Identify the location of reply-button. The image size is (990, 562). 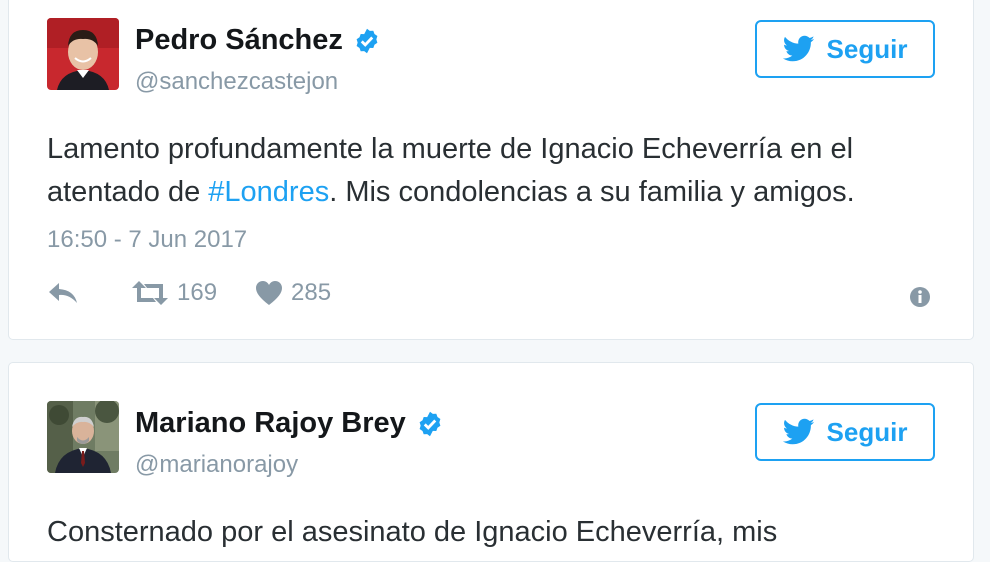
(63, 293).